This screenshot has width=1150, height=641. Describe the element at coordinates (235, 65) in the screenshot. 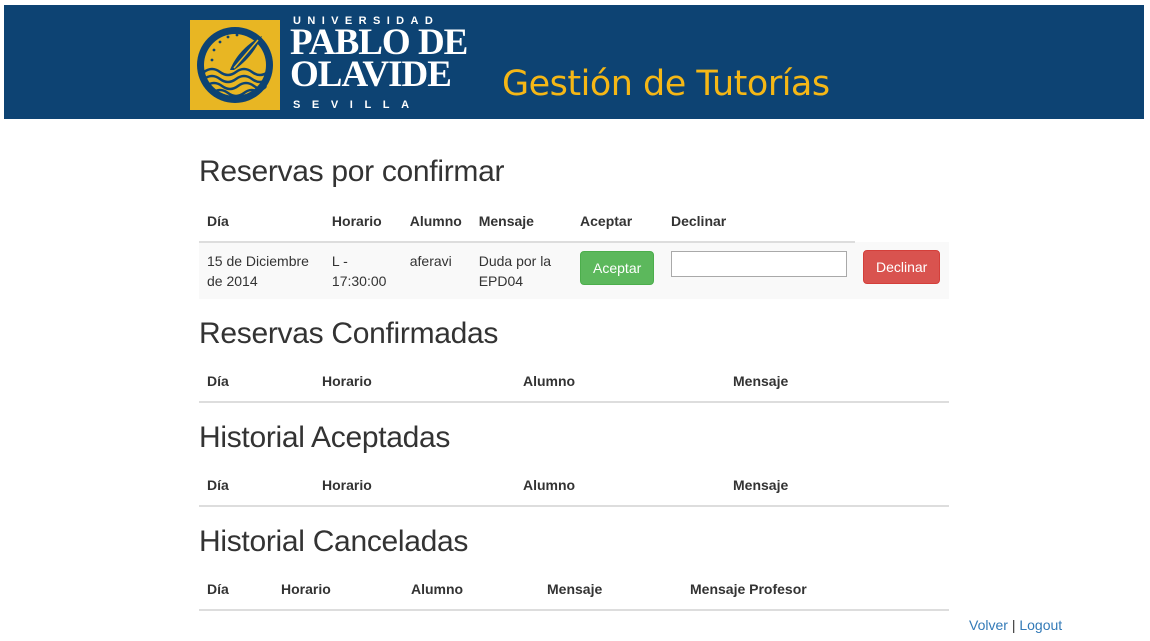

I see `university-seal-icon` at that location.